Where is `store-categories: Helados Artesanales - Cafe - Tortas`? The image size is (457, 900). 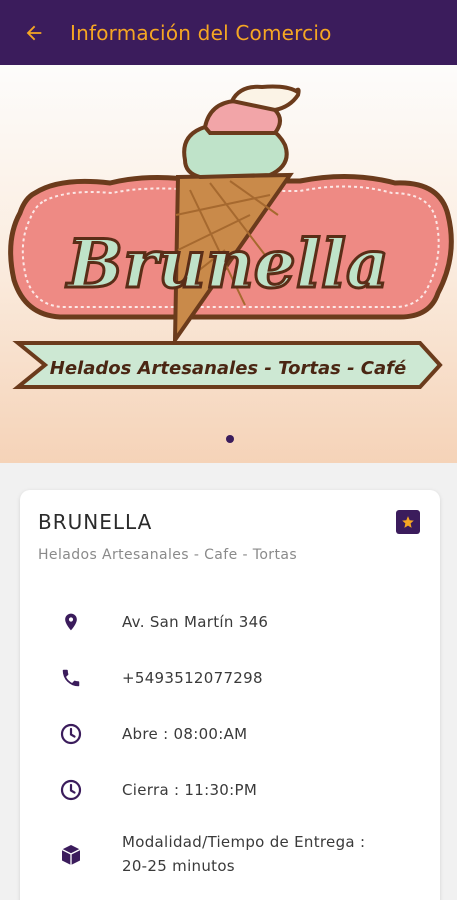
store-categories: Helados Artesanales - Cafe - Tortas is located at coordinates (168, 555).